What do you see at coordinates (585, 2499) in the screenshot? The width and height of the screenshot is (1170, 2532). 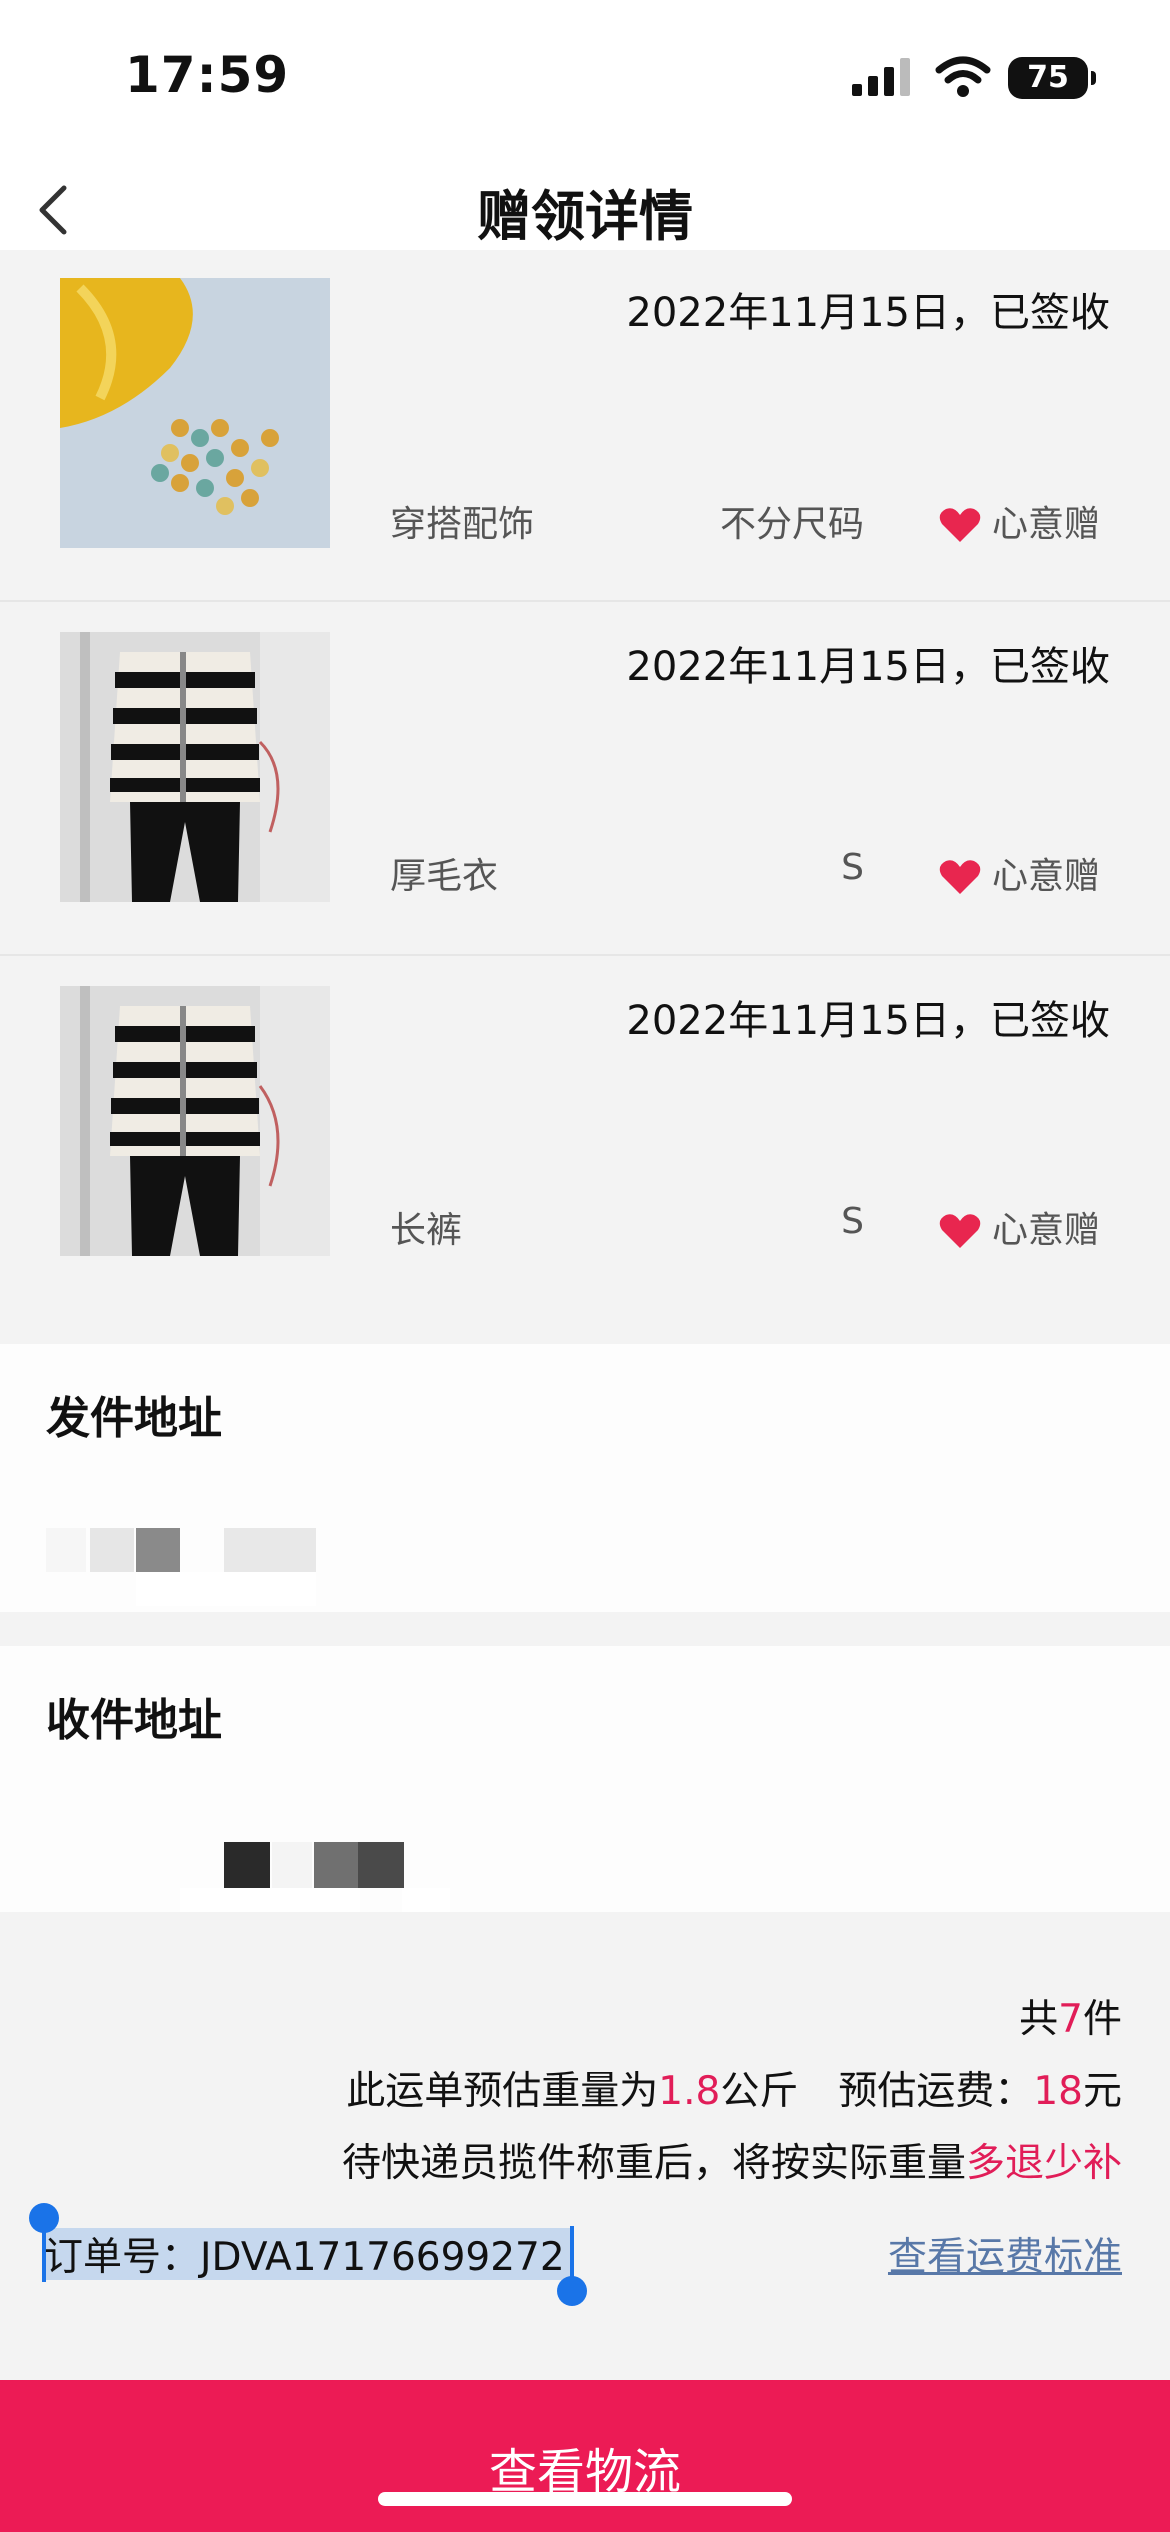 I see `home-indicator` at bounding box center [585, 2499].